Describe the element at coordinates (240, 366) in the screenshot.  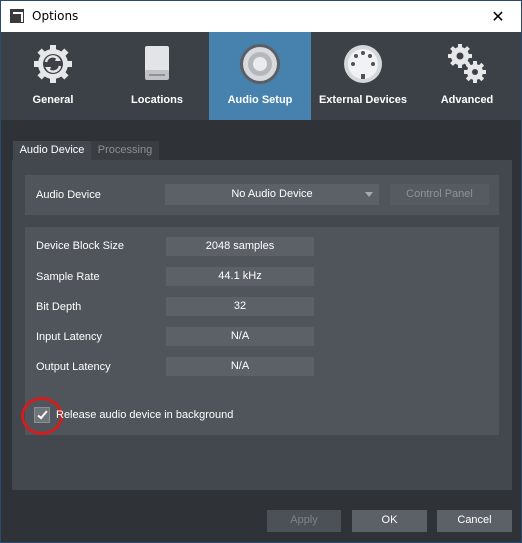
I see `output-latency-value: N/A` at that location.